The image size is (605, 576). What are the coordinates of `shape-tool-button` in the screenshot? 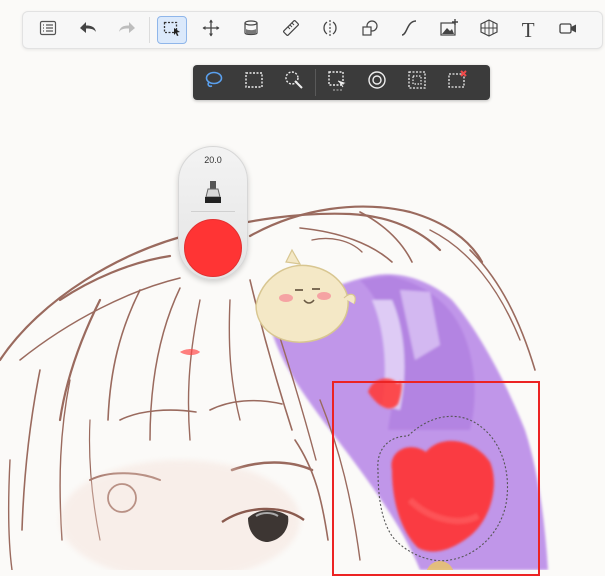 It's located at (370, 30).